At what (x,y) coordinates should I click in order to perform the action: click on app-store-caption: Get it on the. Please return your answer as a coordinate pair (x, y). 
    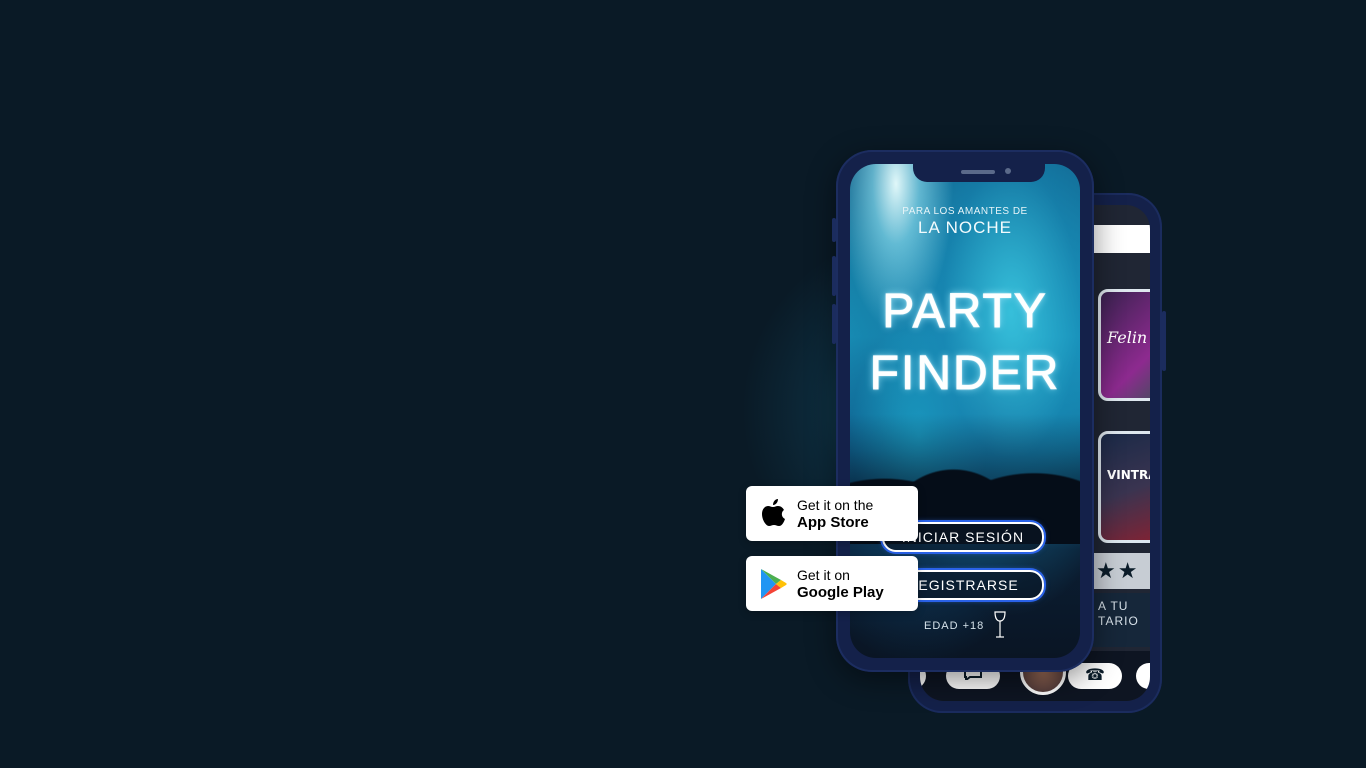
    Looking at the image, I should click on (835, 505).